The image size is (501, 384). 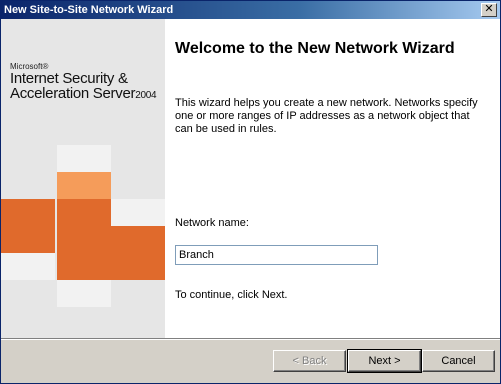 I want to click on close-button: ✕, so click(x=489, y=10).